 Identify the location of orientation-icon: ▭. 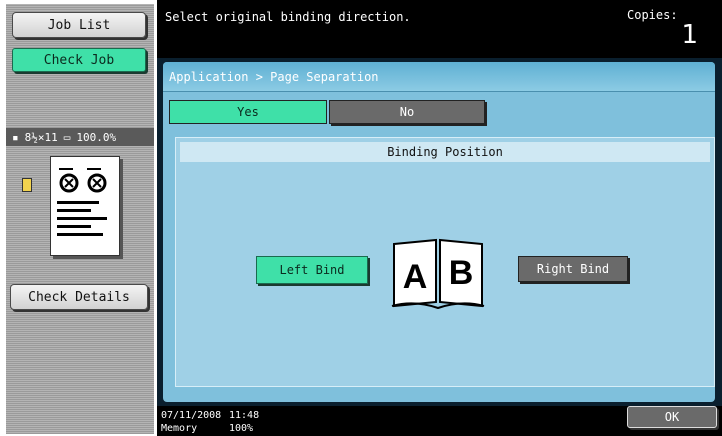
(67, 137).